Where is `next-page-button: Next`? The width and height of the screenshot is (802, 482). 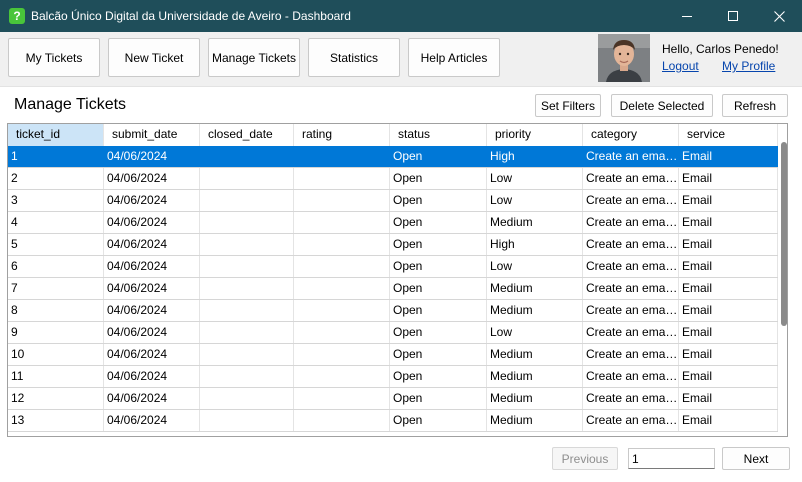 next-page-button: Next is located at coordinates (756, 458).